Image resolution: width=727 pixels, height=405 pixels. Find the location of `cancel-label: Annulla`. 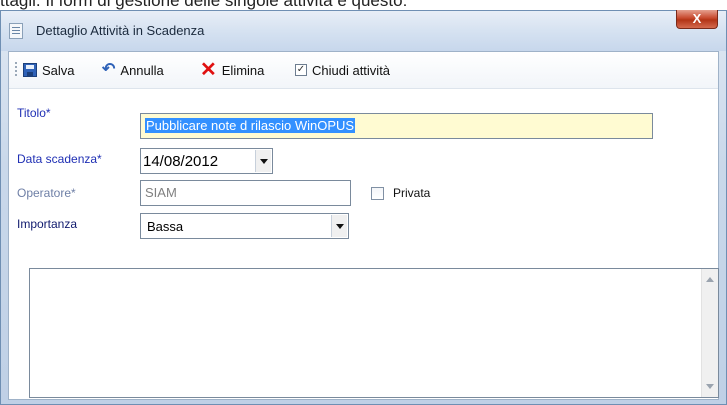

cancel-label: Annulla is located at coordinates (142, 70).